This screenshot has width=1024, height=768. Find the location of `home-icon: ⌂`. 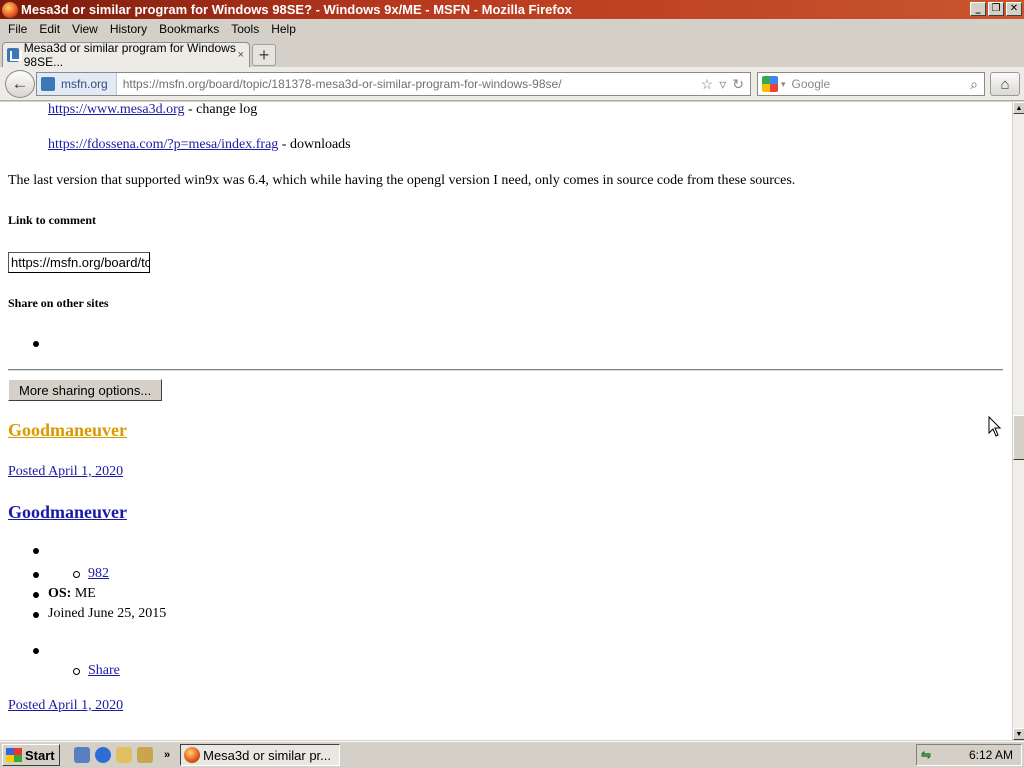

home-icon: ⌂ is located at coordinates (1005, 84).